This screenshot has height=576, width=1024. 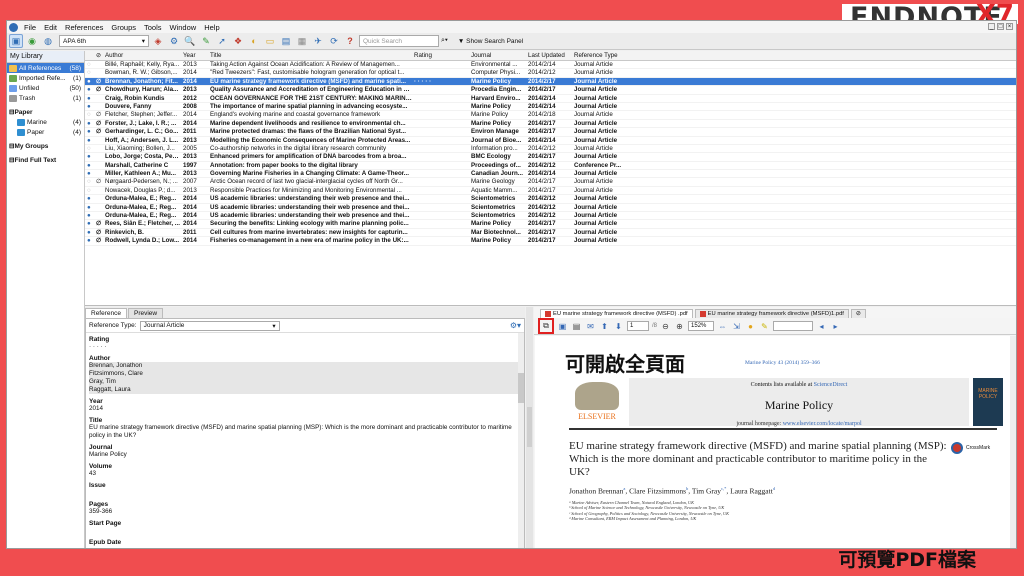 What do you see at coordinates (310, 55) in the screenshot?
I see `column-header-title: Title` at bounding box center [310, 55].